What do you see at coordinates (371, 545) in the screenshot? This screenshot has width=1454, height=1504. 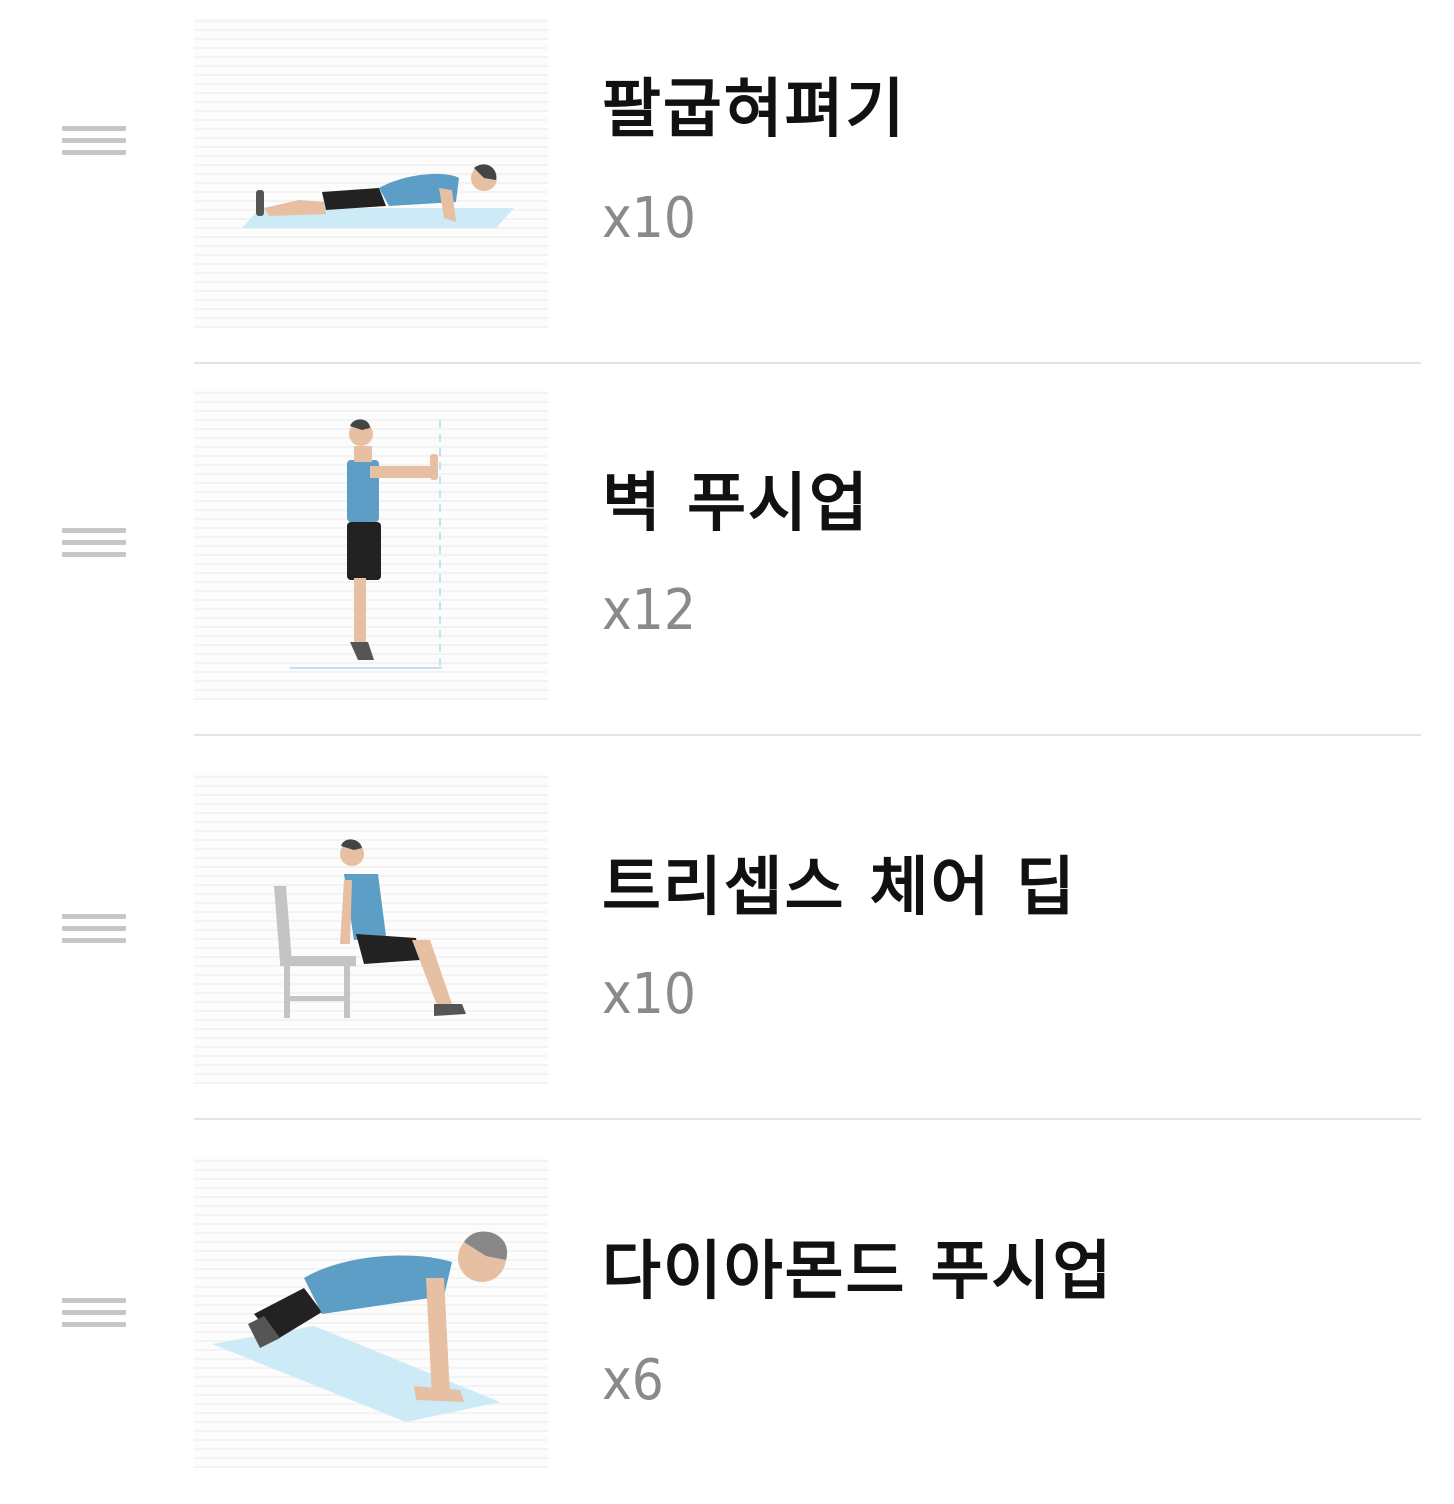 I see `wall-push-up-illustration` at bounding box center [371, 545].